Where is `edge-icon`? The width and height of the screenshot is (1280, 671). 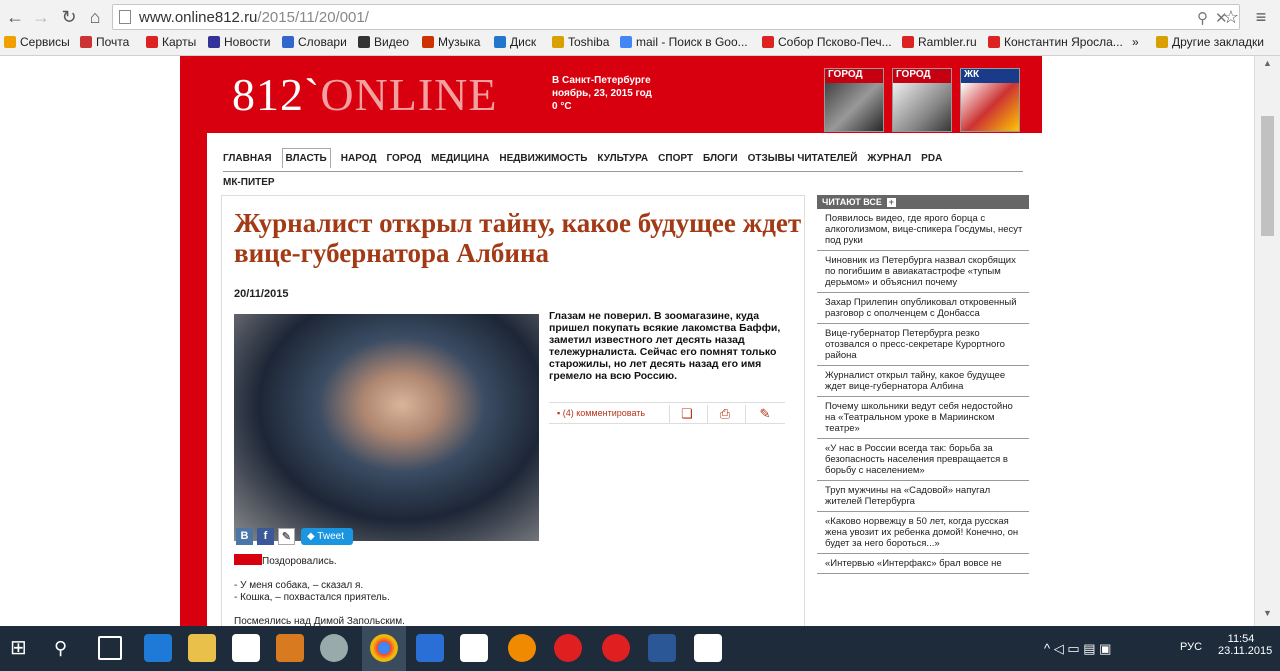 edge-icon is located at coordinates (158, 648).